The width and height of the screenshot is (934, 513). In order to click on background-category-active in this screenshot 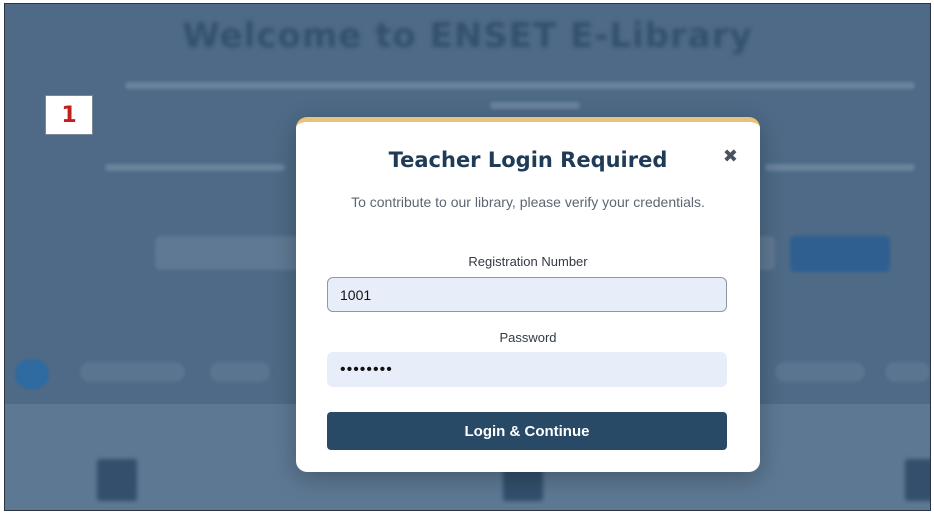, I will do `click(32, 374)`.